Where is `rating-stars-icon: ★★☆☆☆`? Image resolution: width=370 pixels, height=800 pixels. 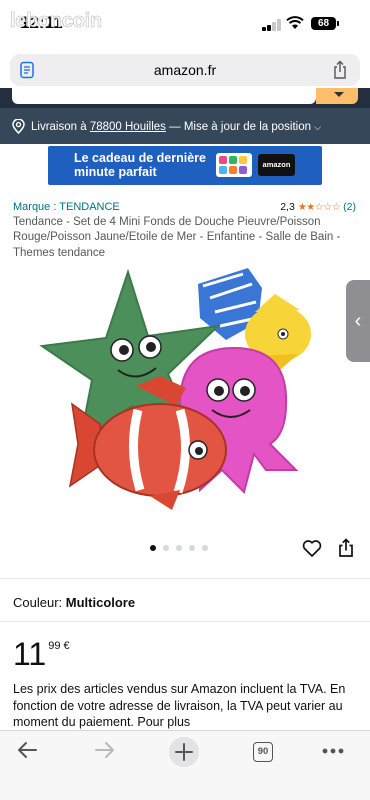 rating-stars-icon: ★★☆☆☆ is located at coordinates (319, 207).